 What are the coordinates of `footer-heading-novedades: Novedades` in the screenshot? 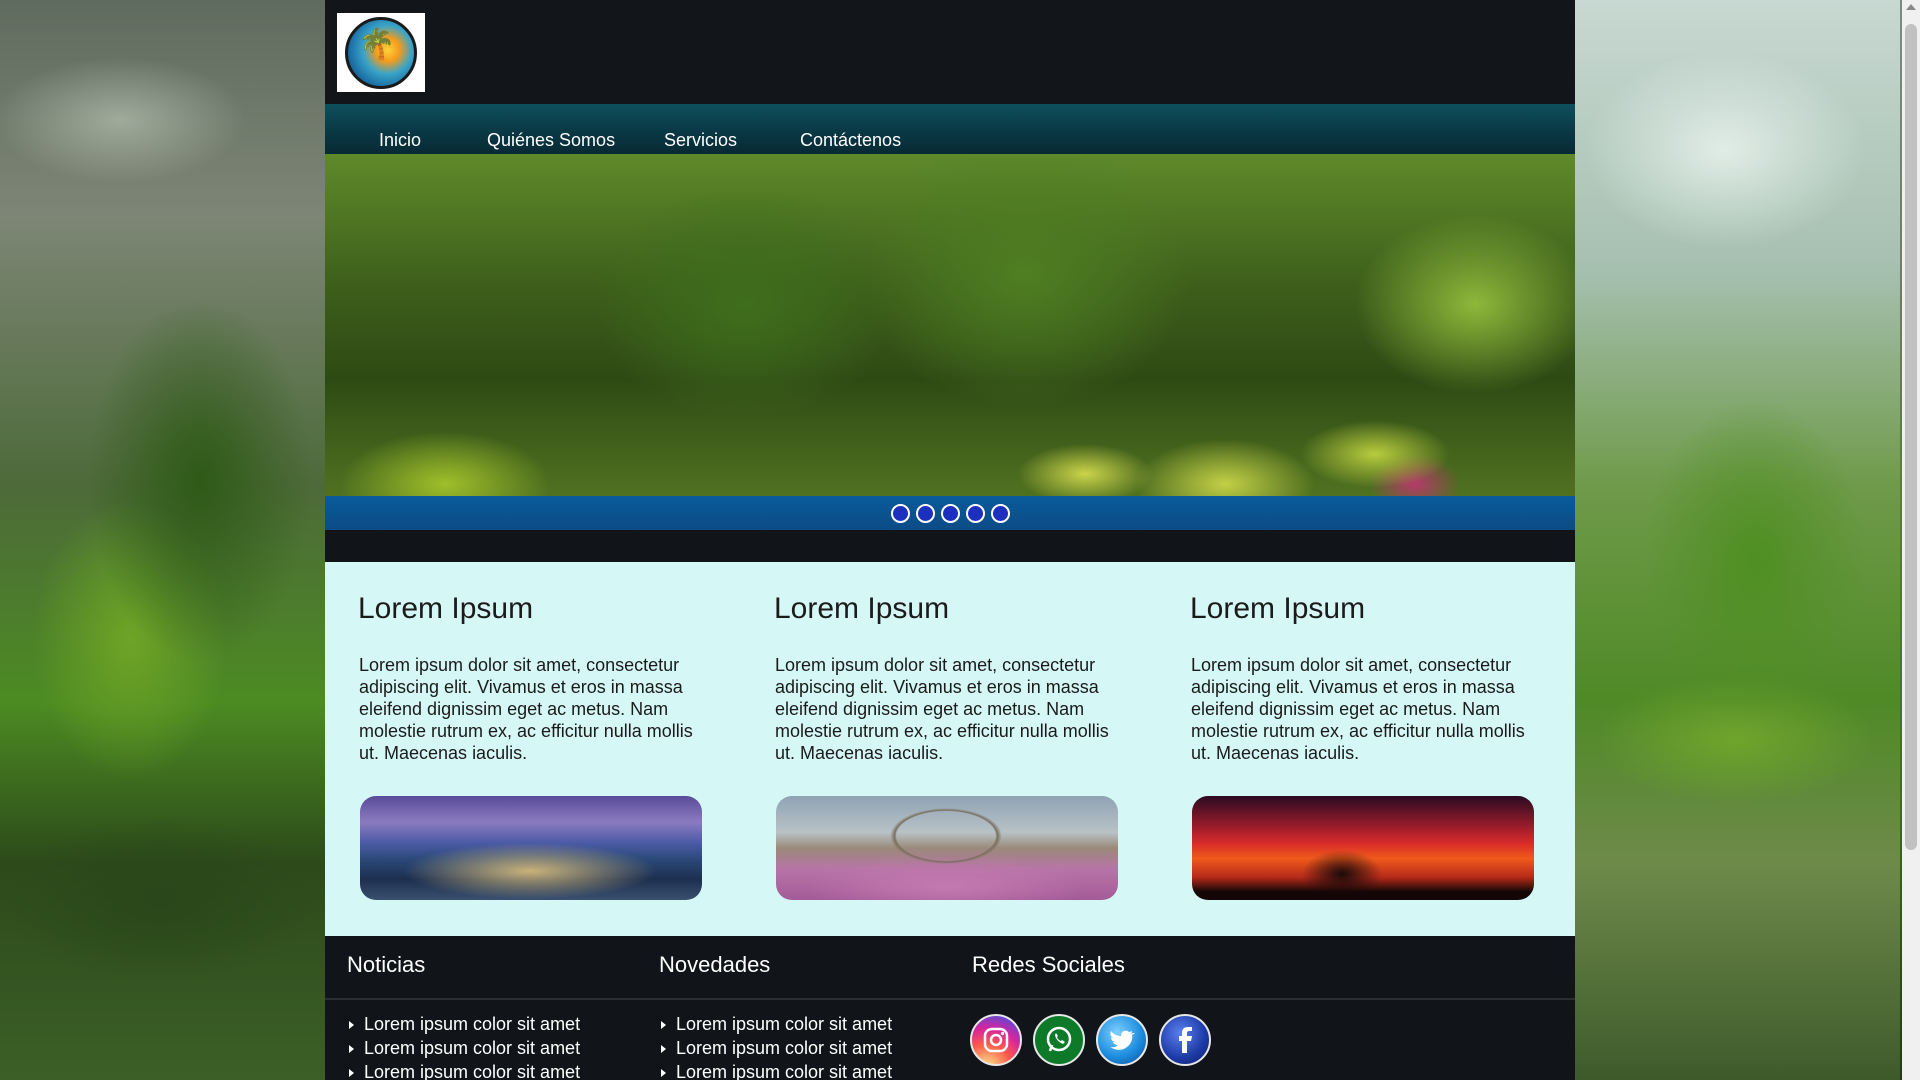 It's located at (715, 964).